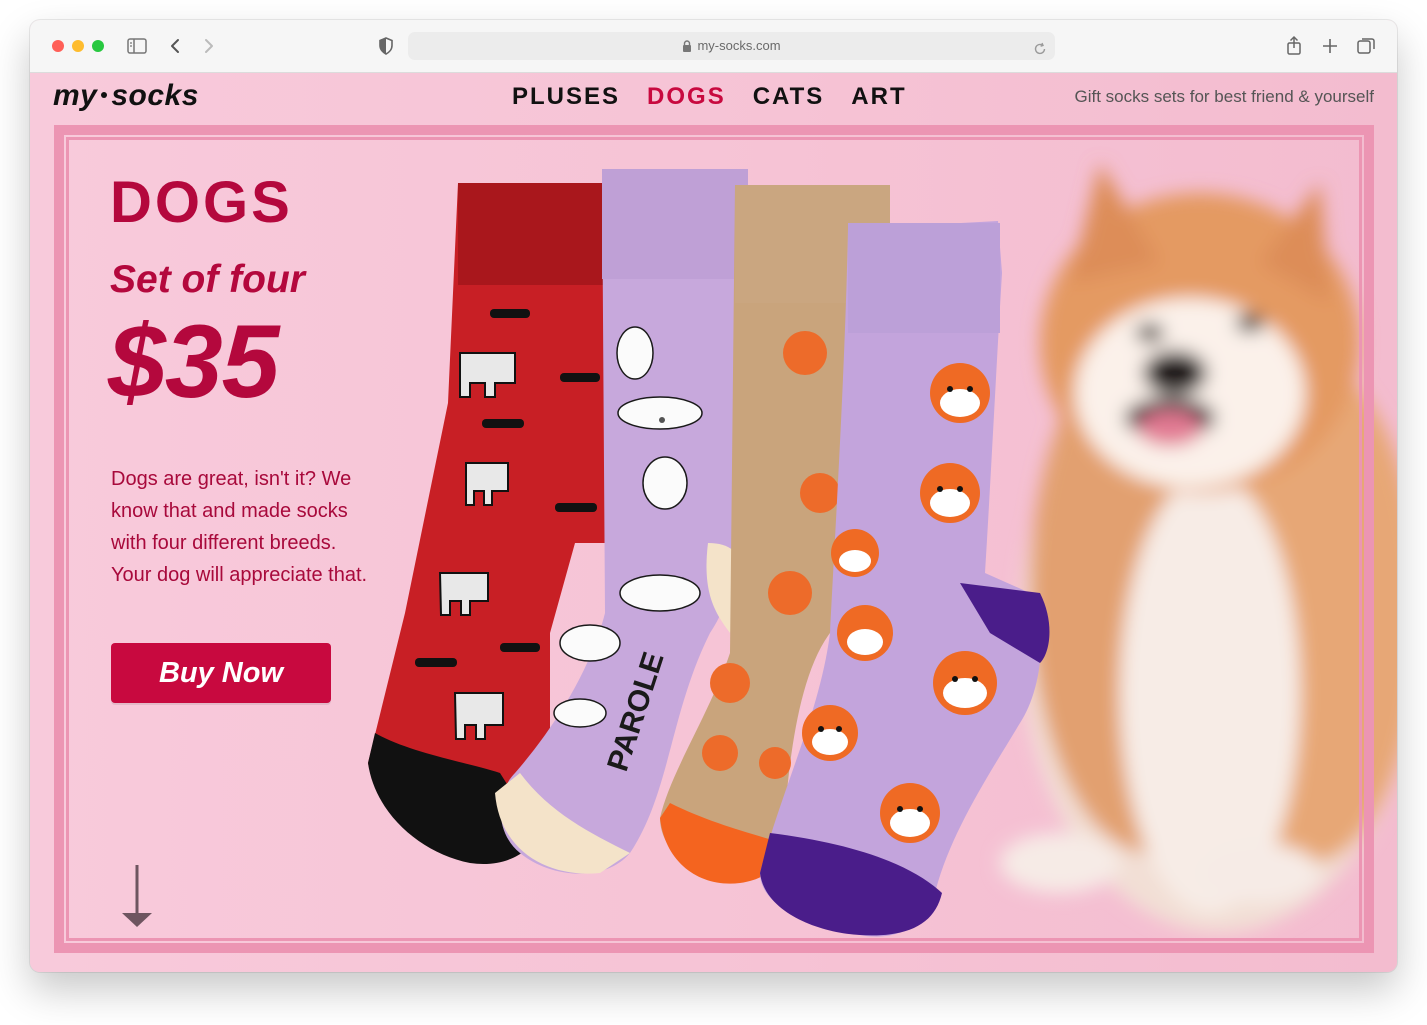  Describe the element at coordinates (155, 95) in the screenshot. I see `logo-text-socks: socks` at that location.